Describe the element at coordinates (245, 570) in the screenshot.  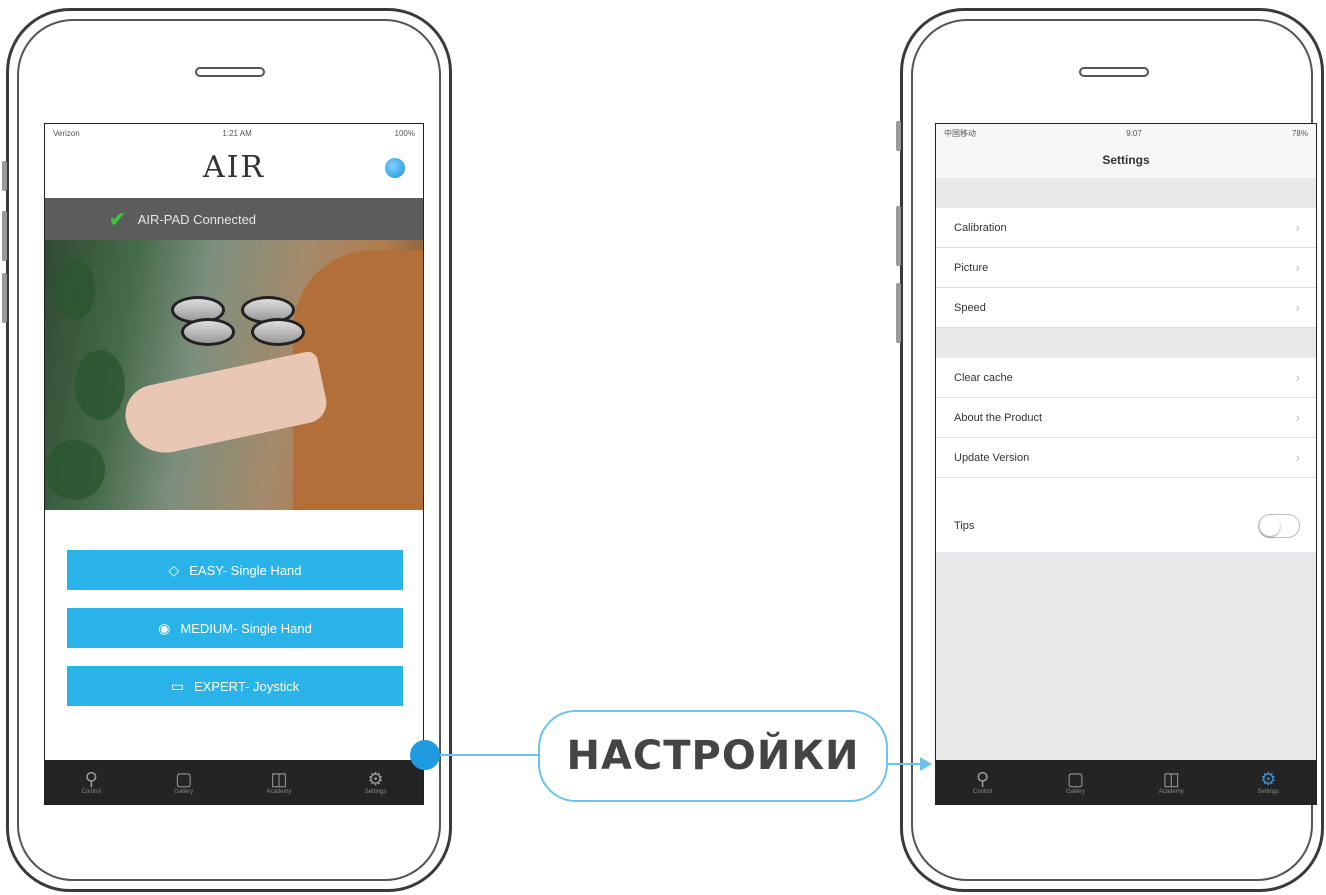
I see `easy-mode-label: EASY- Single Hand` at that location.